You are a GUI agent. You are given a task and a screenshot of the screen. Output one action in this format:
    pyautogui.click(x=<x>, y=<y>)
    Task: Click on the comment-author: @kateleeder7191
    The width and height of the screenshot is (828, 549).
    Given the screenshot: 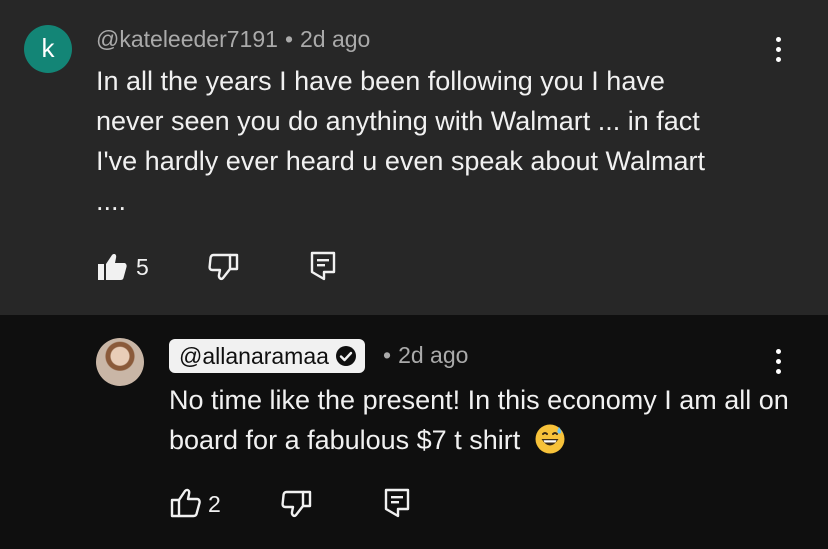 What is the action you would take?
    pyautogui.click(x=187, y=39)
    